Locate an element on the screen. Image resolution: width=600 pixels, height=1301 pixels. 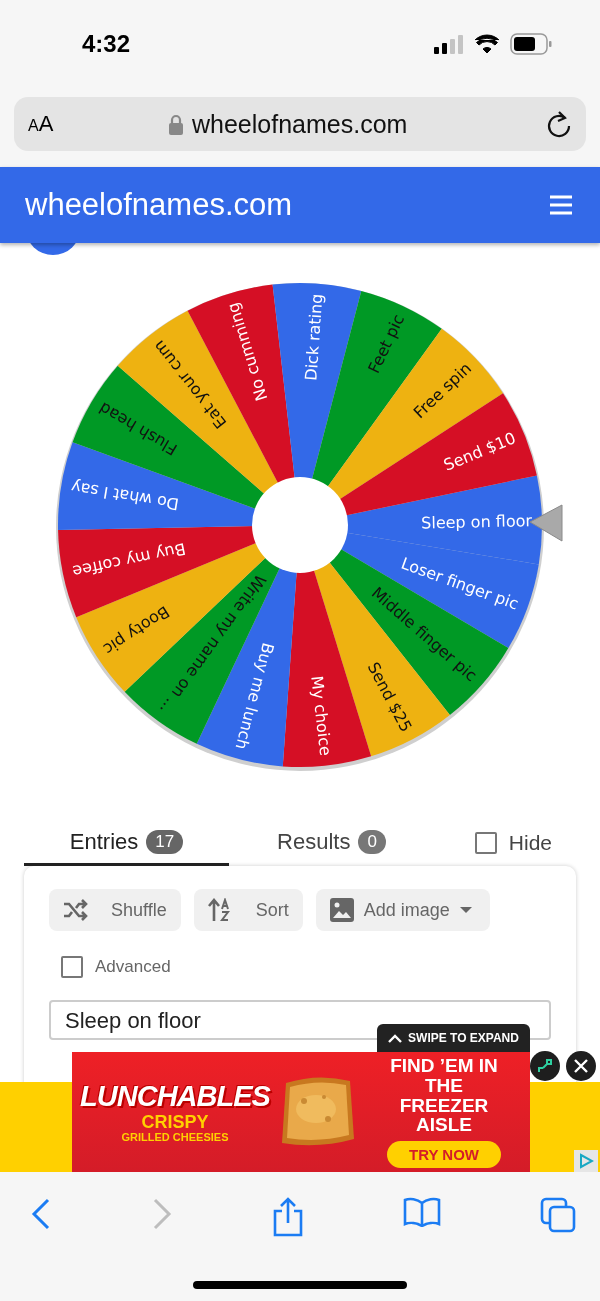
checkbox-label: Hide is located at coordinates (530, 843).